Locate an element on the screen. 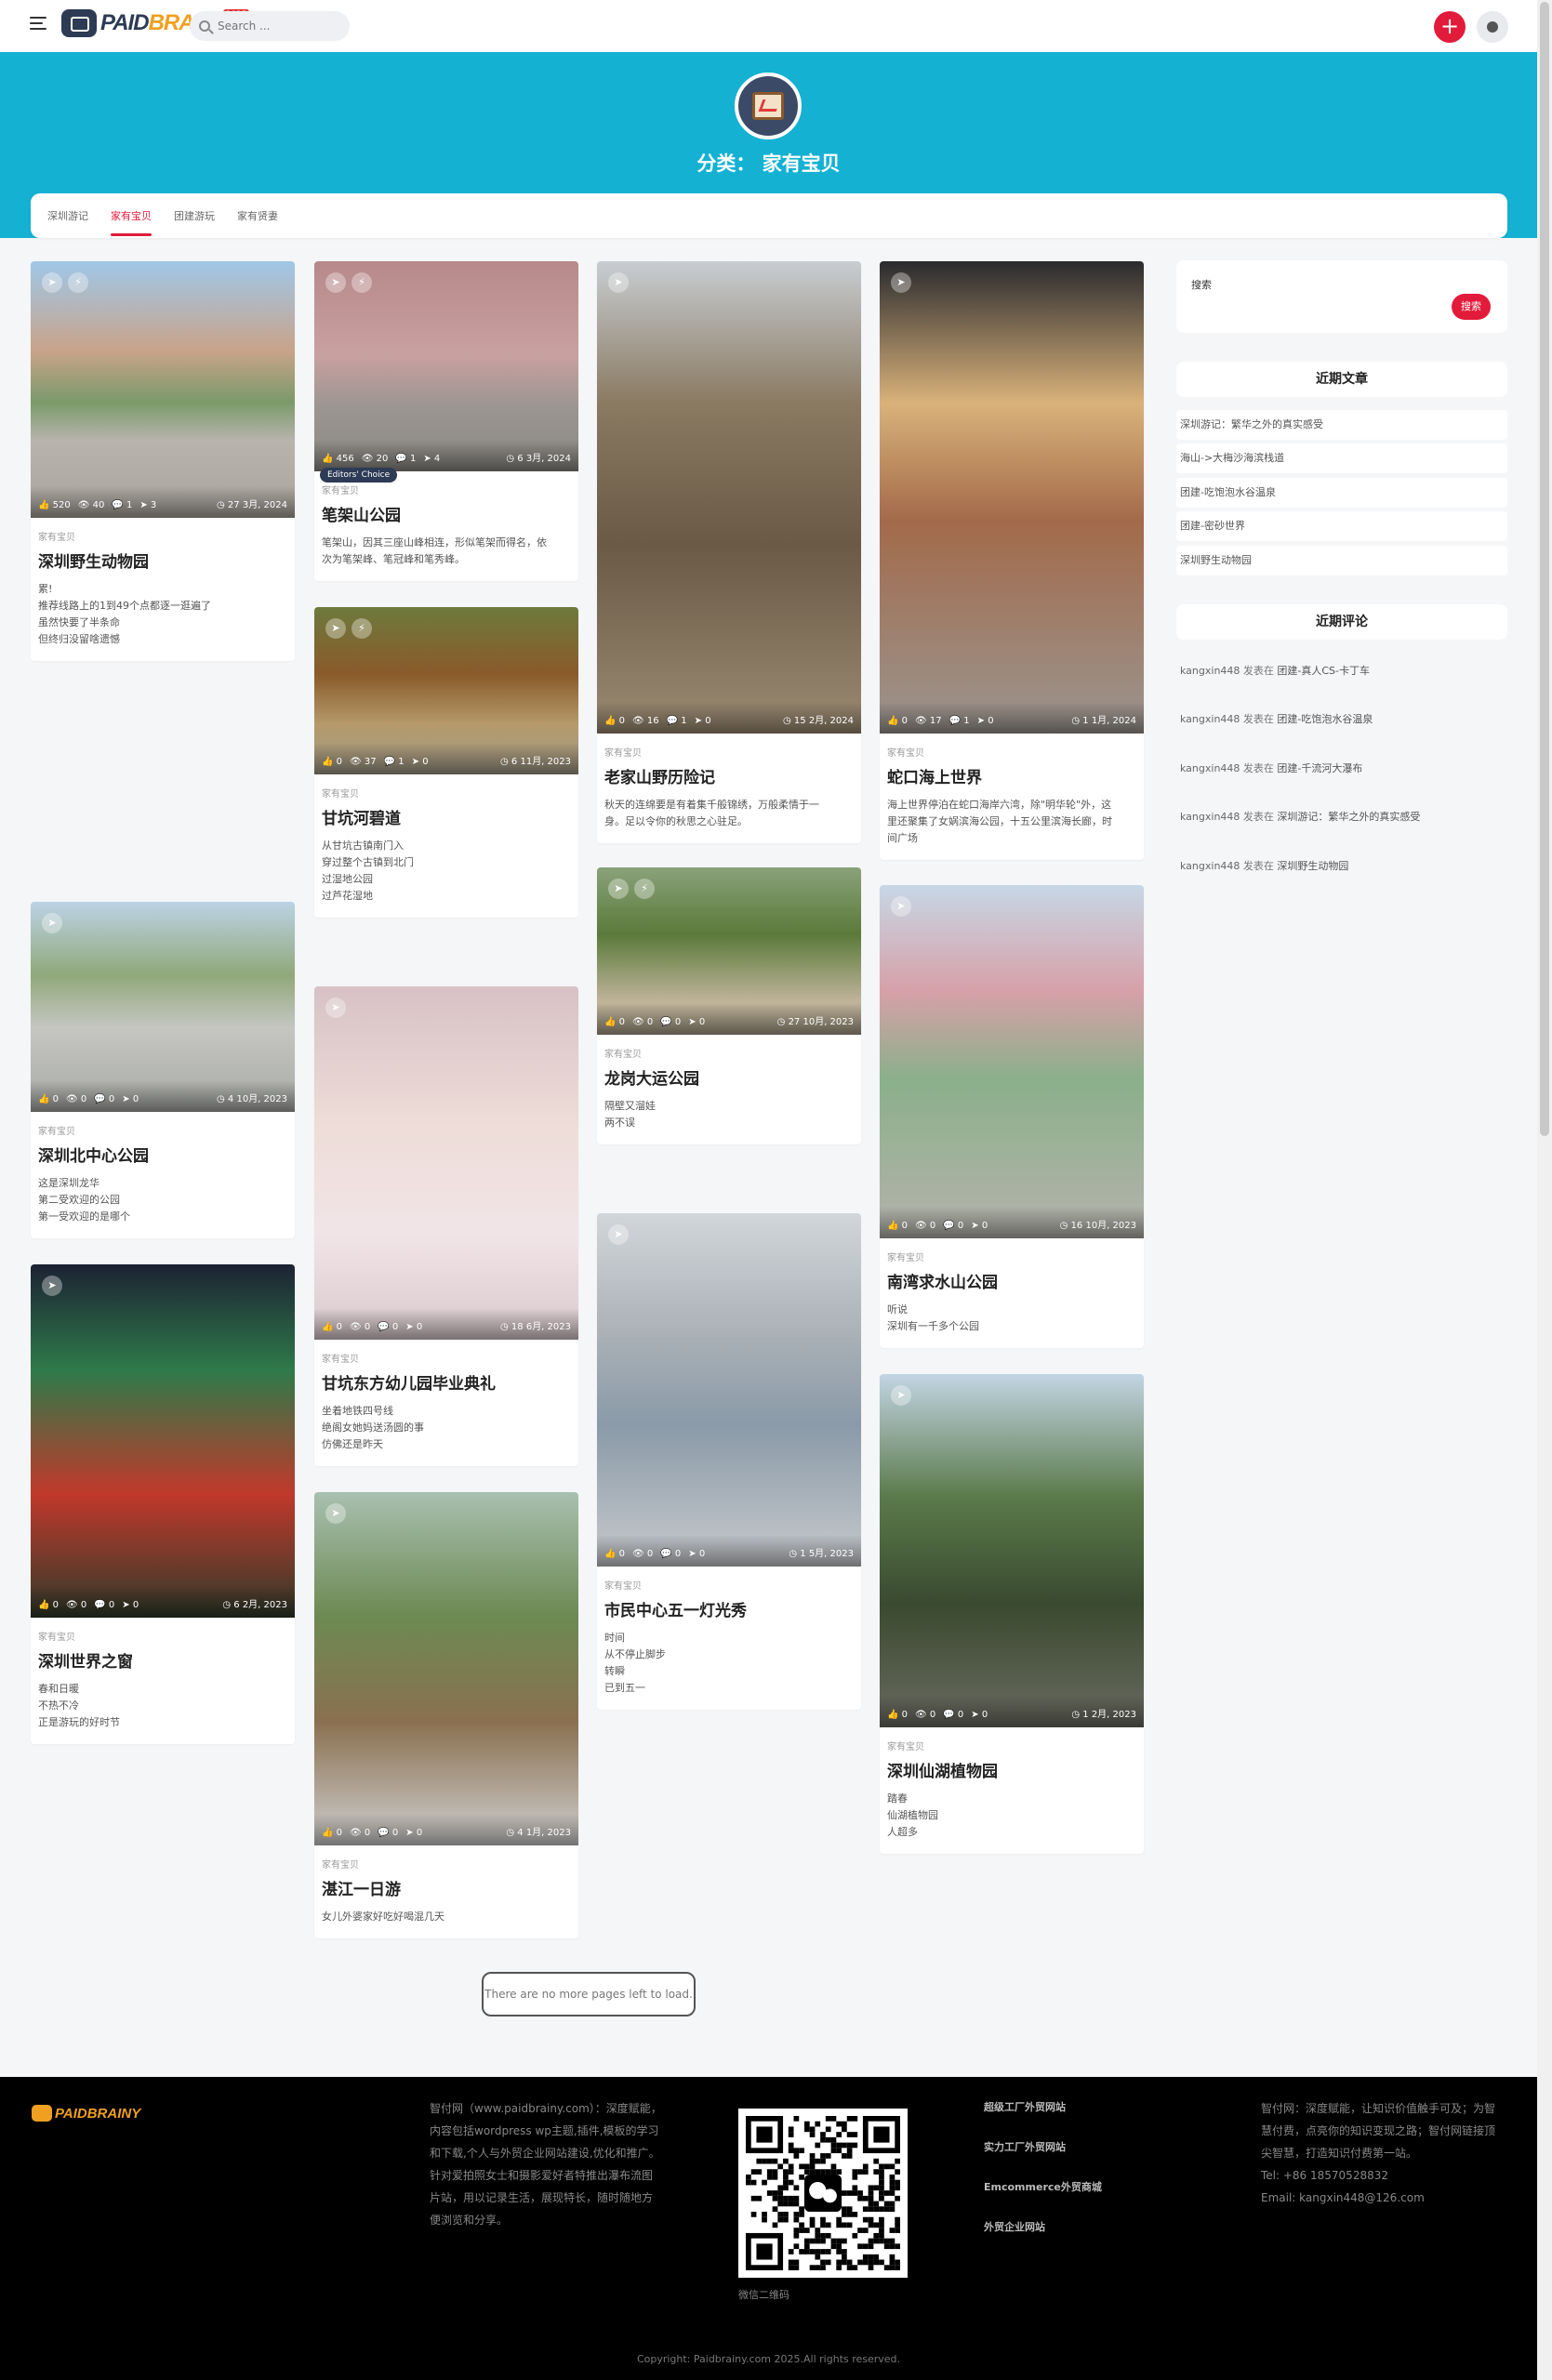  post-title: 笔架山公园 is located at coordinates (446, 513).